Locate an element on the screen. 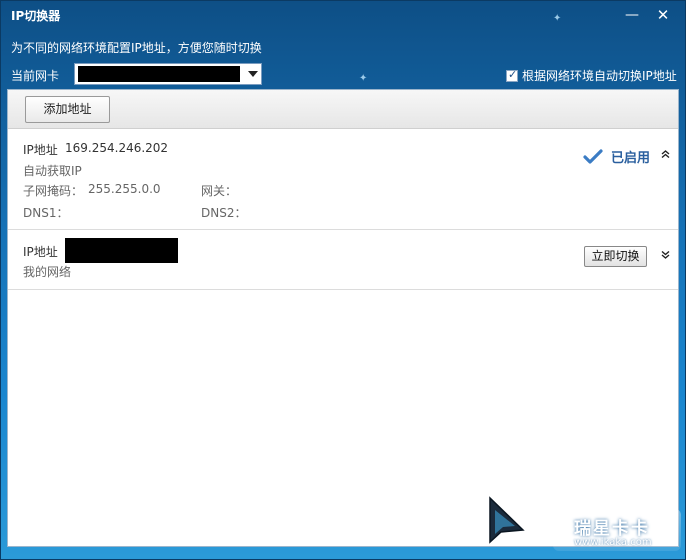 This screenshot has width=686, height=560. ip-value is located at coordinates (121, 250).